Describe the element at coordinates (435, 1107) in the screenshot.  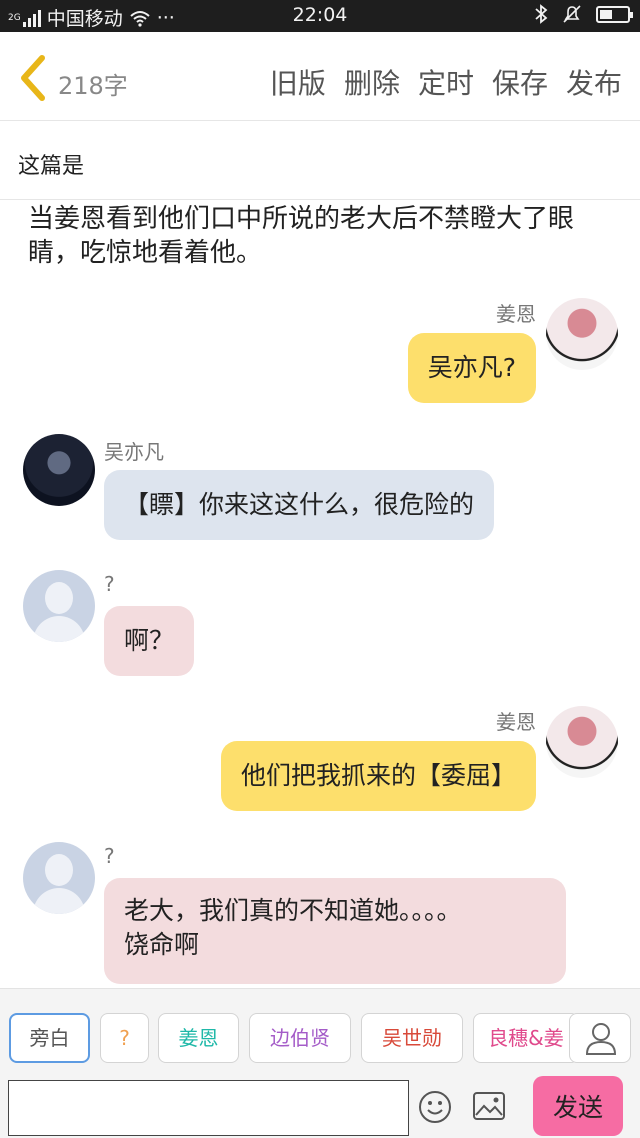
I see `emoji-icon` at that location.